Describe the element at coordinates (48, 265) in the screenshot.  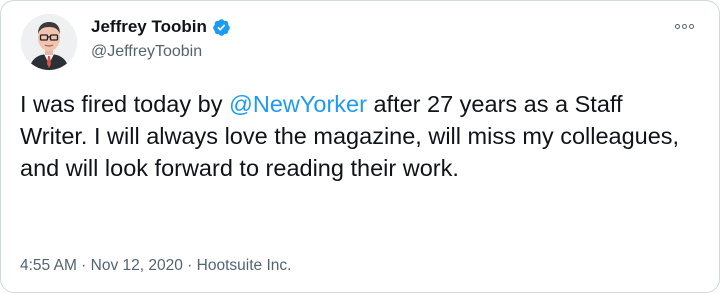
I see `tweet-time: 4:55 AM` at that location.